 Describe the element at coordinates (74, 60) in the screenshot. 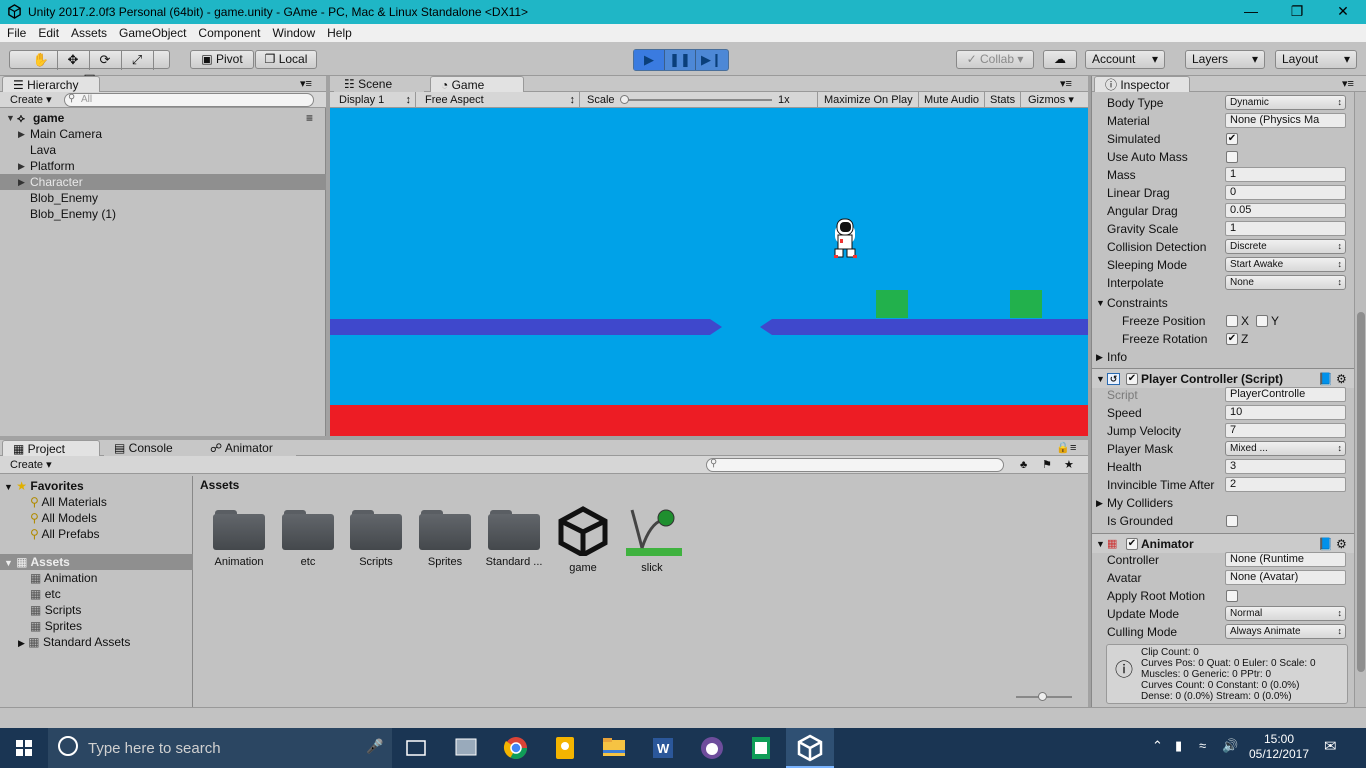

I see `move-tool-icon: ✥` at that location.